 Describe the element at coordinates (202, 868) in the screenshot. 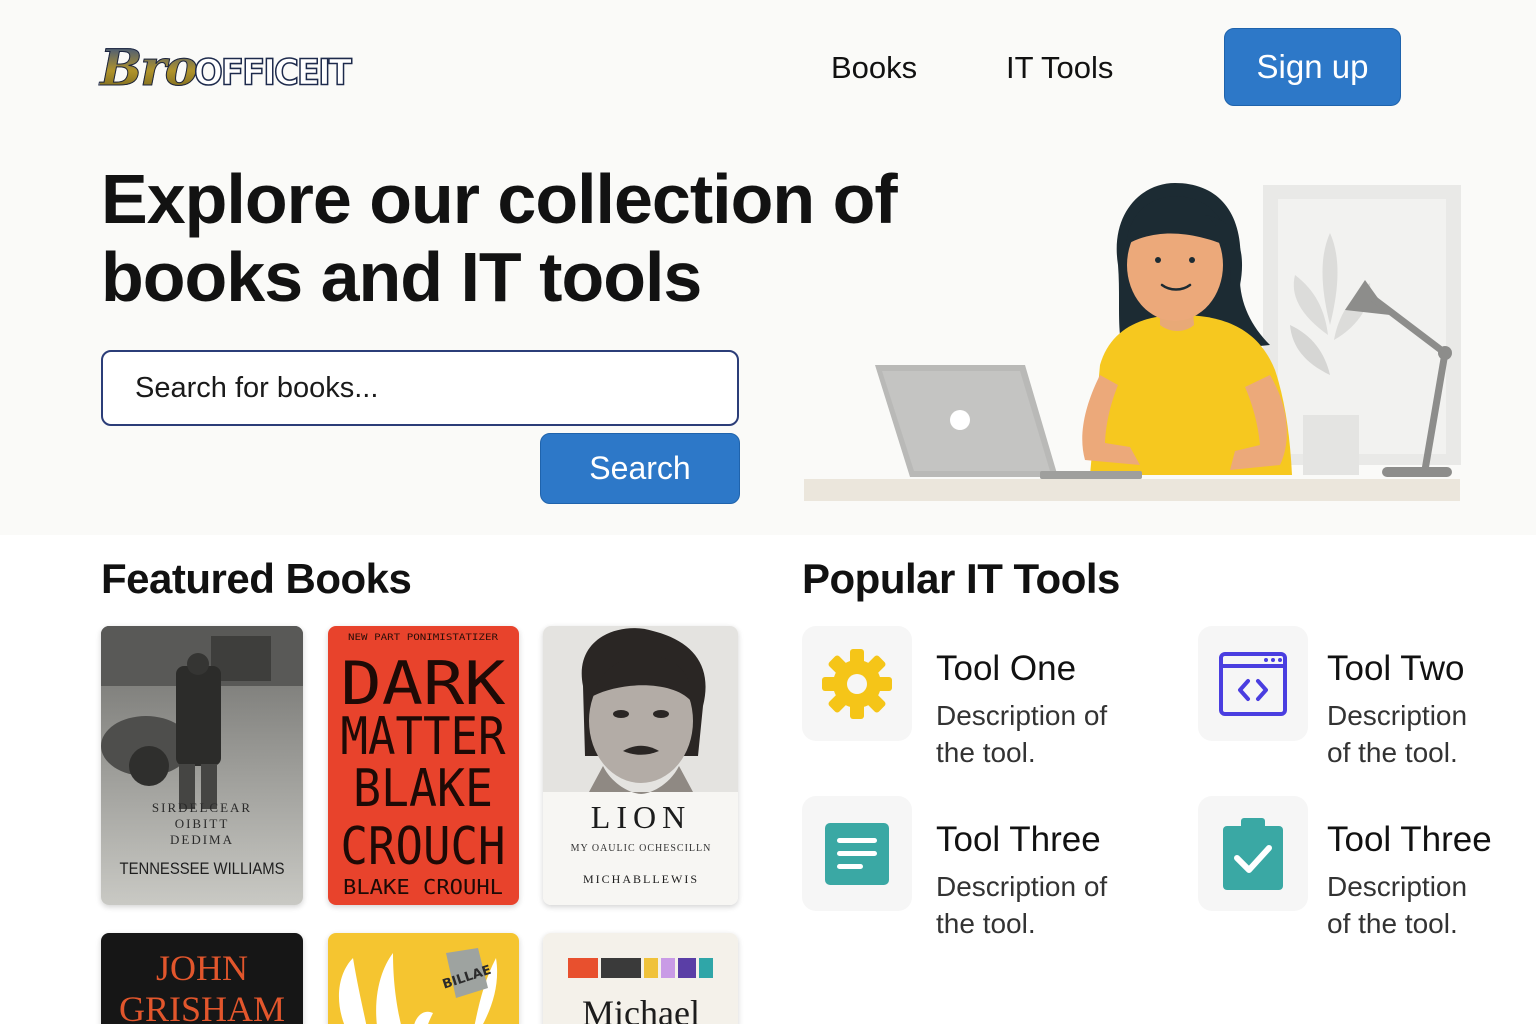

I see `book1-author: TENNESSEE WILLIAMS` at that location.